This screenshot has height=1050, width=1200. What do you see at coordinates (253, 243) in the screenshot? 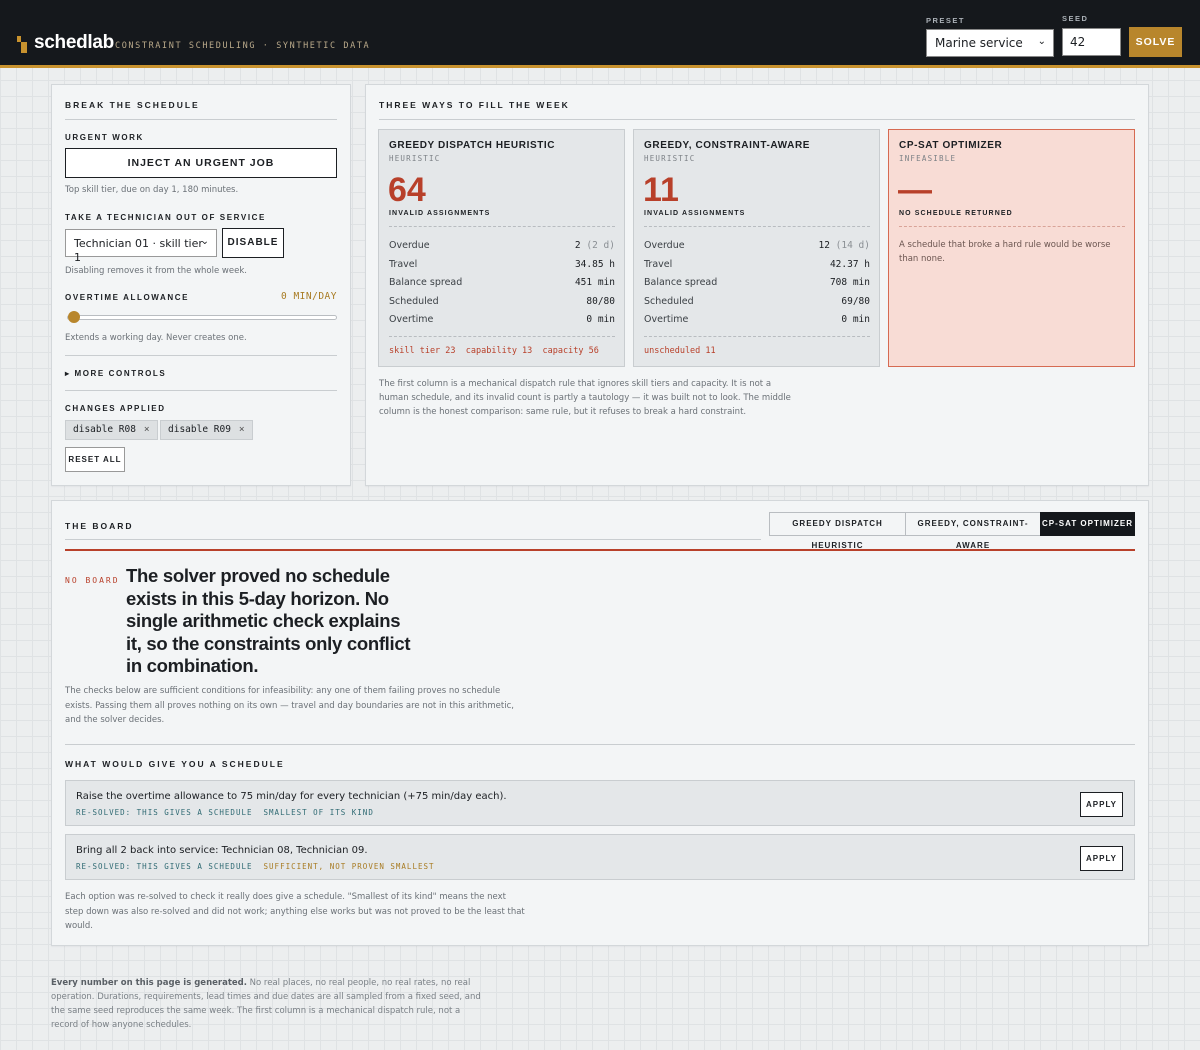
I see `disable-button: DISABLE` at bounding box center [253, 243].